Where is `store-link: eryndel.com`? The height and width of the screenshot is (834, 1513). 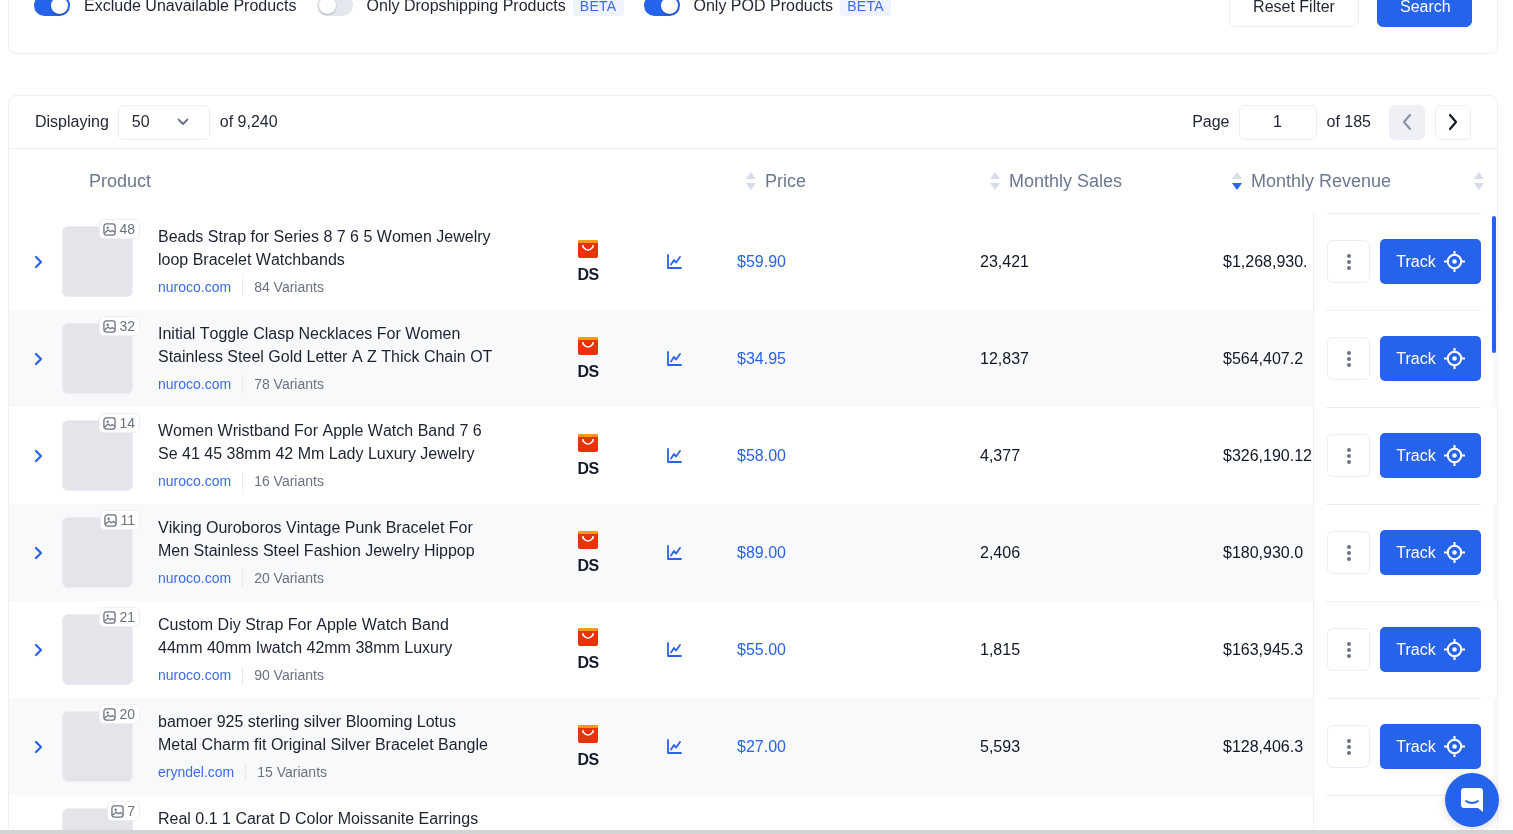 store-link: eryndel.com is located at coordinates (196, 772).